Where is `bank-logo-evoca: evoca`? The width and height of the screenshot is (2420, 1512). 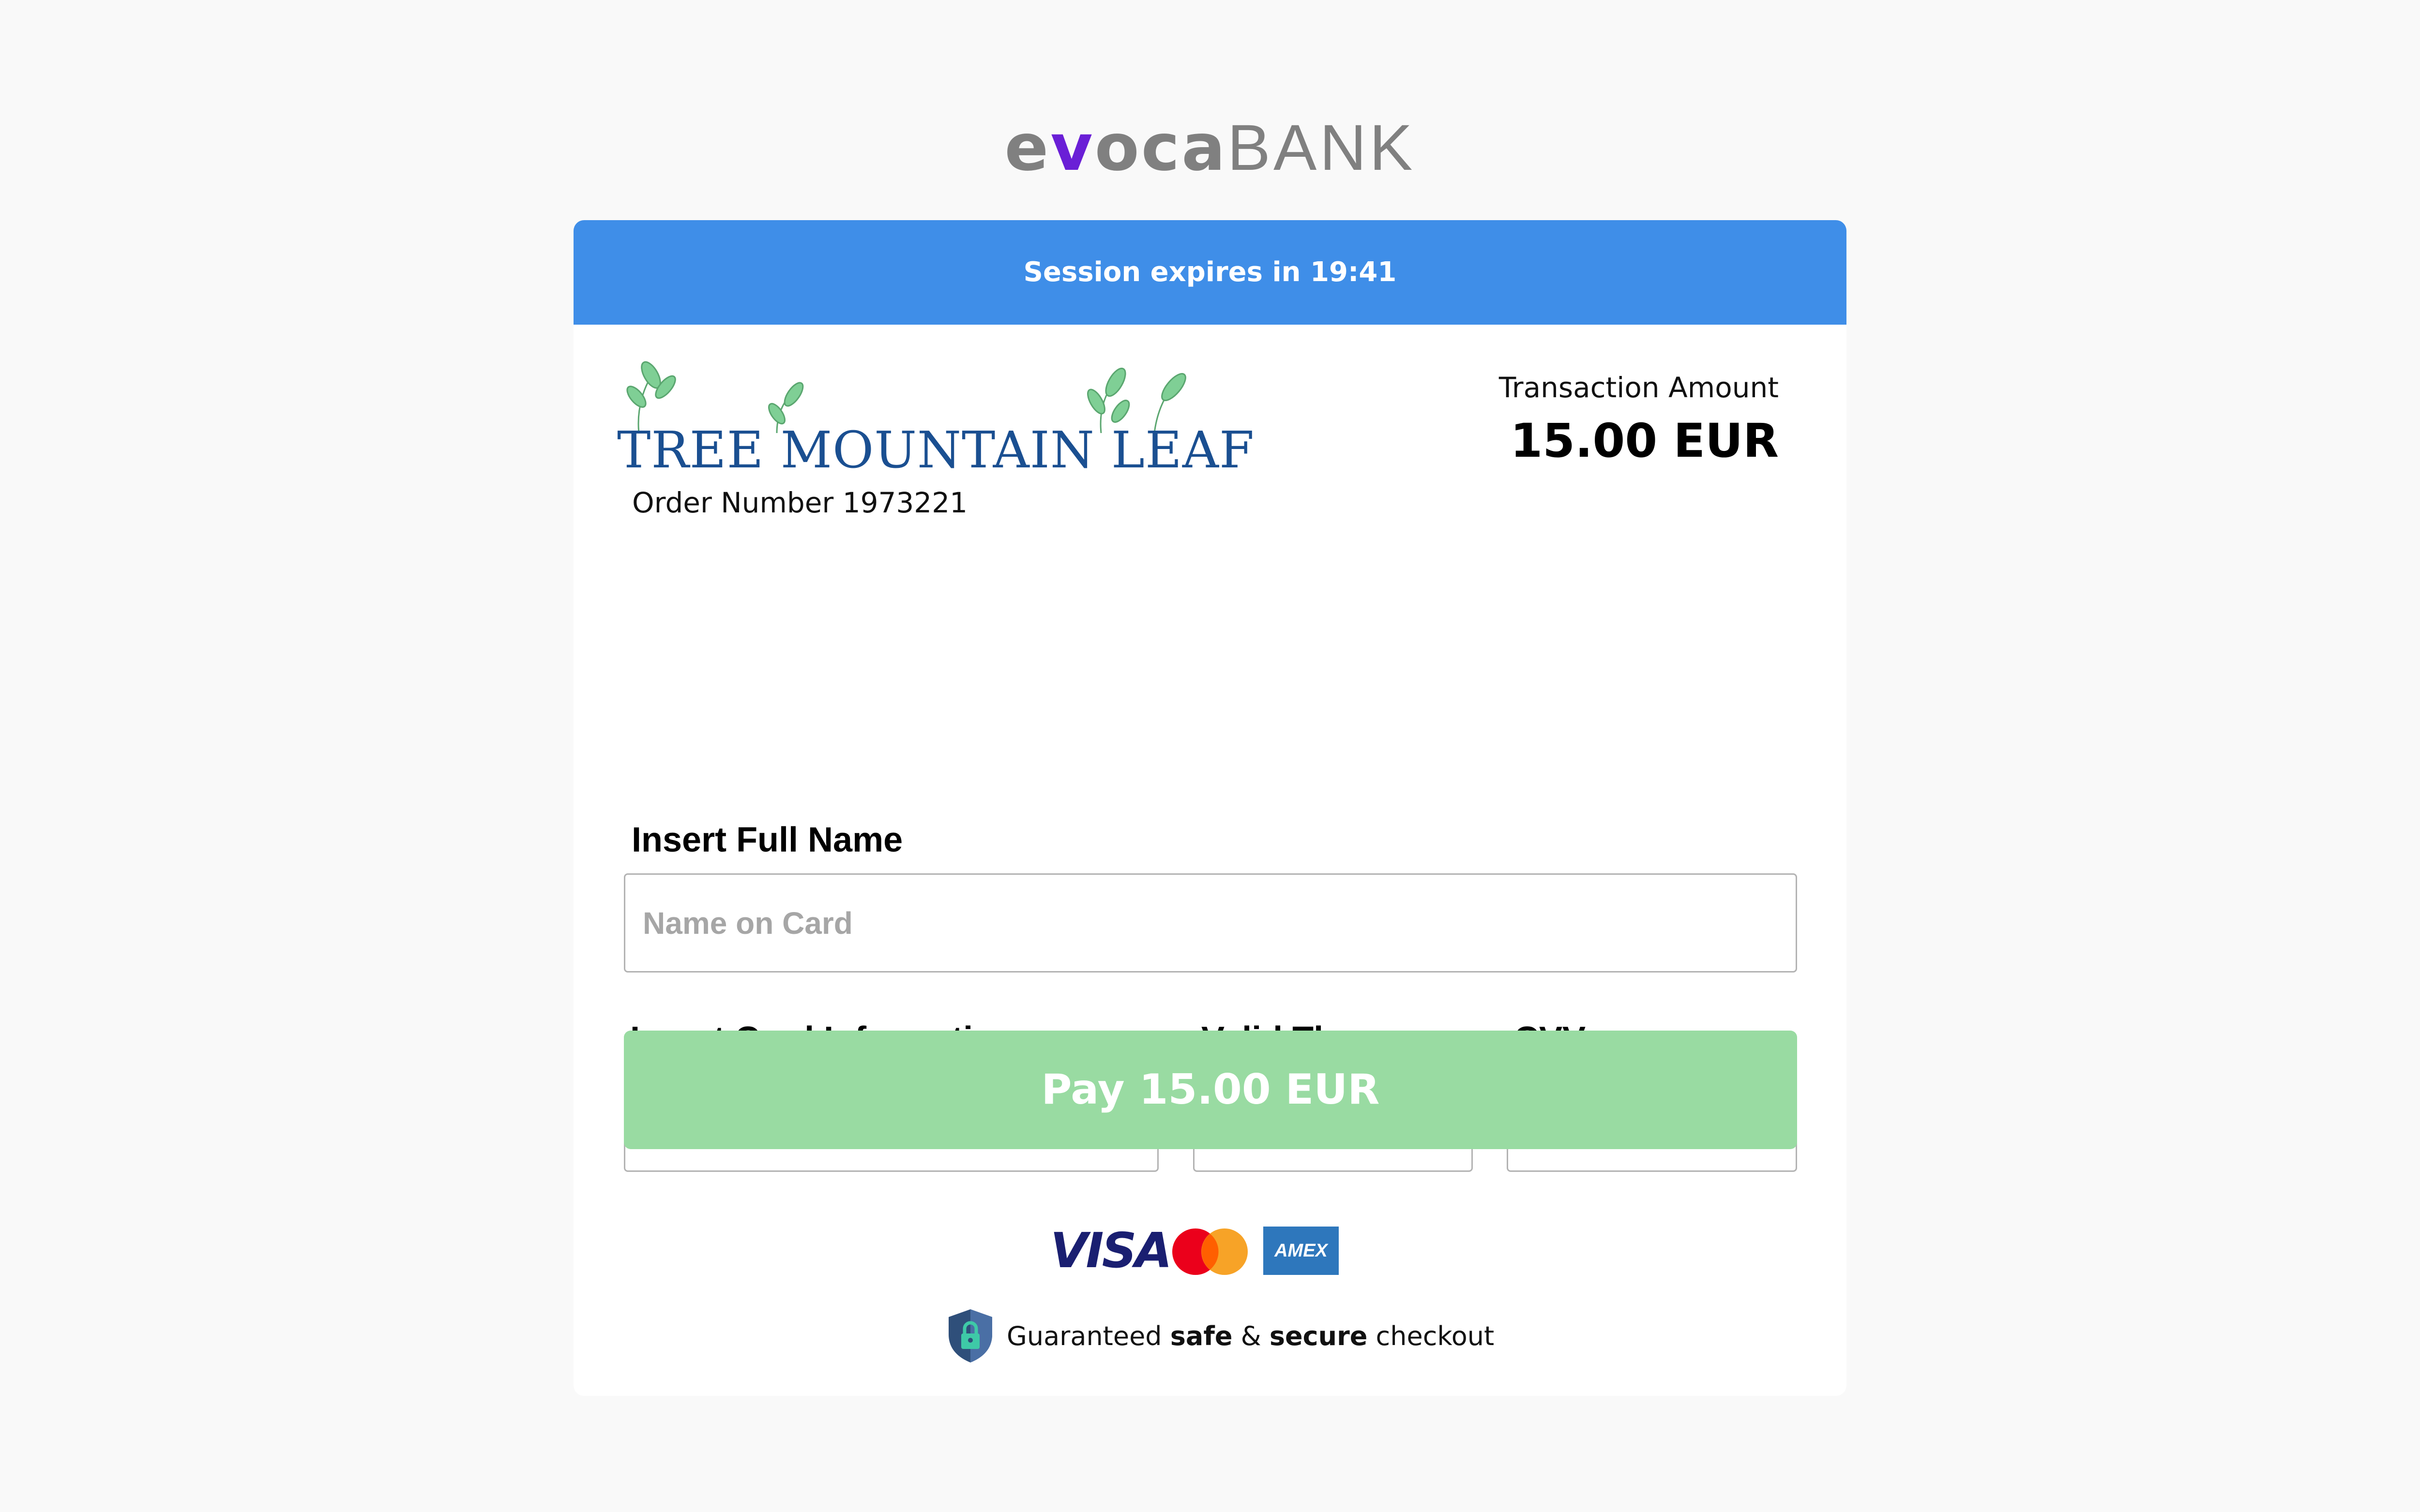
bank-logo-evoca: evoca is located at coordinates (1115, 147).